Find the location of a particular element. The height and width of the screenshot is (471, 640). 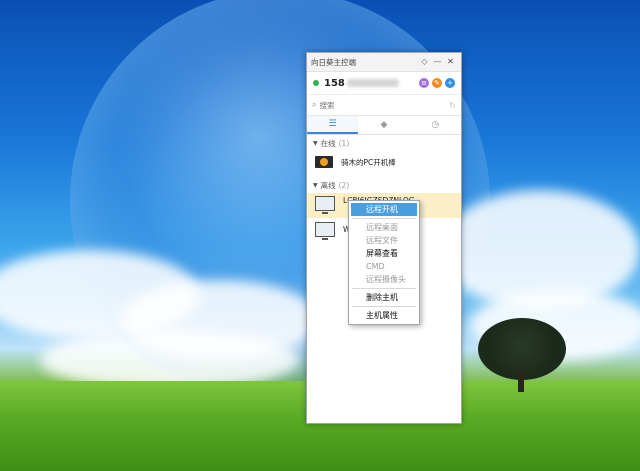

search-bar: ⌕ ↻ is located at coordinates (384, 105).